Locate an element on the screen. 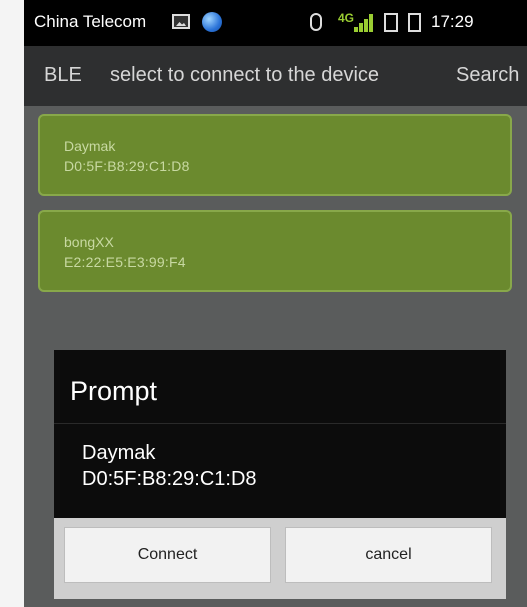 The image size is (527, 607). dialog-device-address: D0:5F:B8:29:C1:D8 is located at coordinates (169, 479).